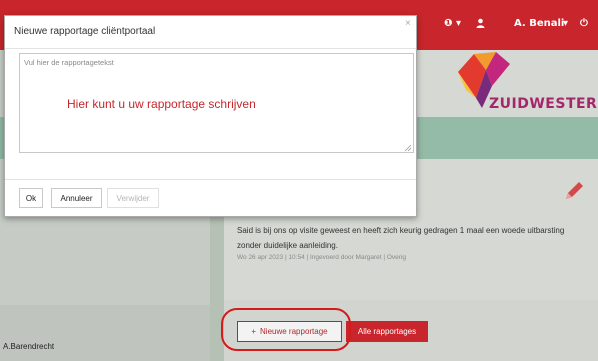  Describe the element at coordinates (543, 104) in the screenshot. I see `zuidwester-logo-text: ZUIDWESTER` at that location.